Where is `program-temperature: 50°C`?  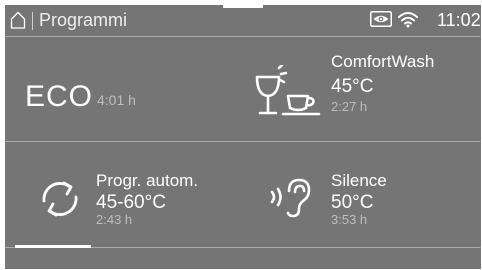
program-temperature: 50°C is located at coordinates (352, 202).